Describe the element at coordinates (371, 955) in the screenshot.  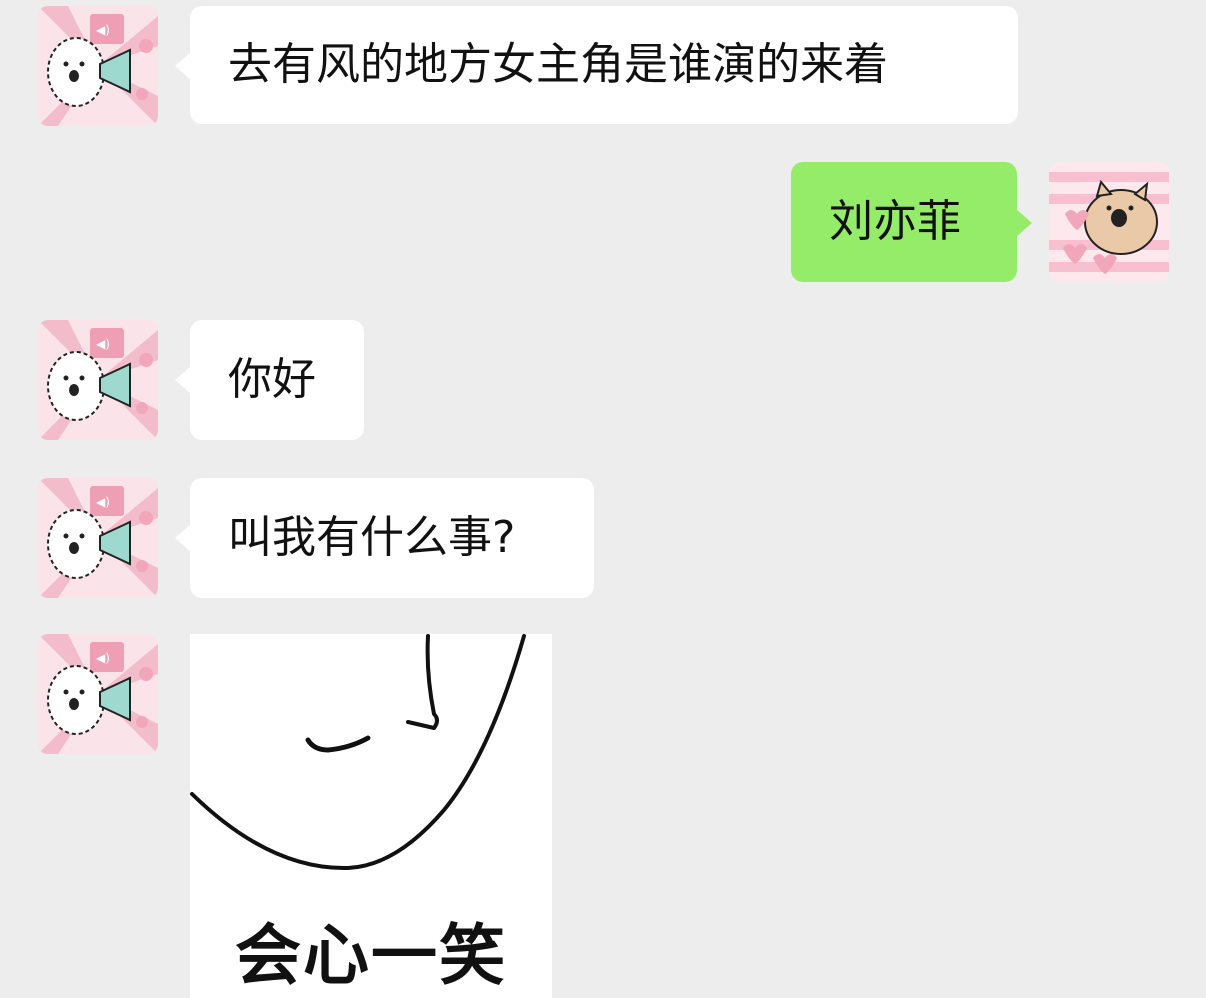
I see `sticker-caption: 会心一笑` at that location.